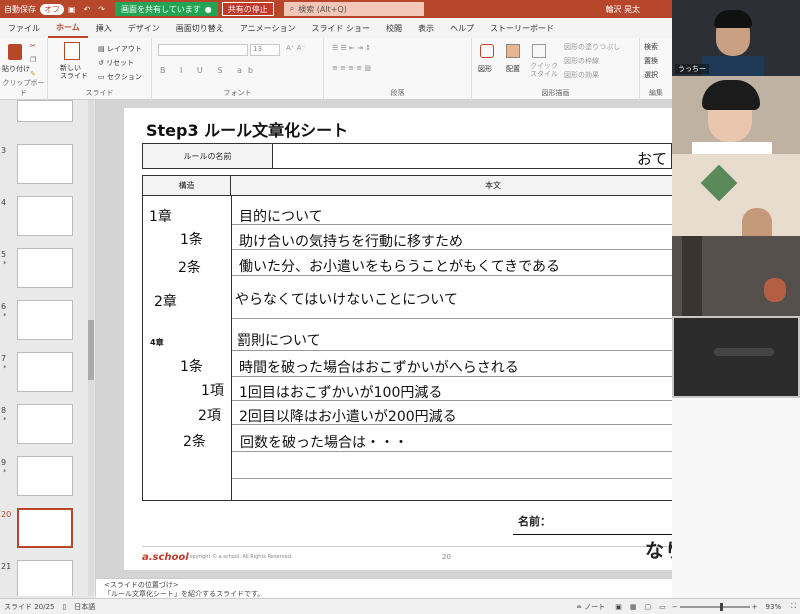 The height and width of the screenshot is (614, 800). Describe the element at coordinates (652, 158) in the screenshot. I see `rule-name-value: おて` at that location.